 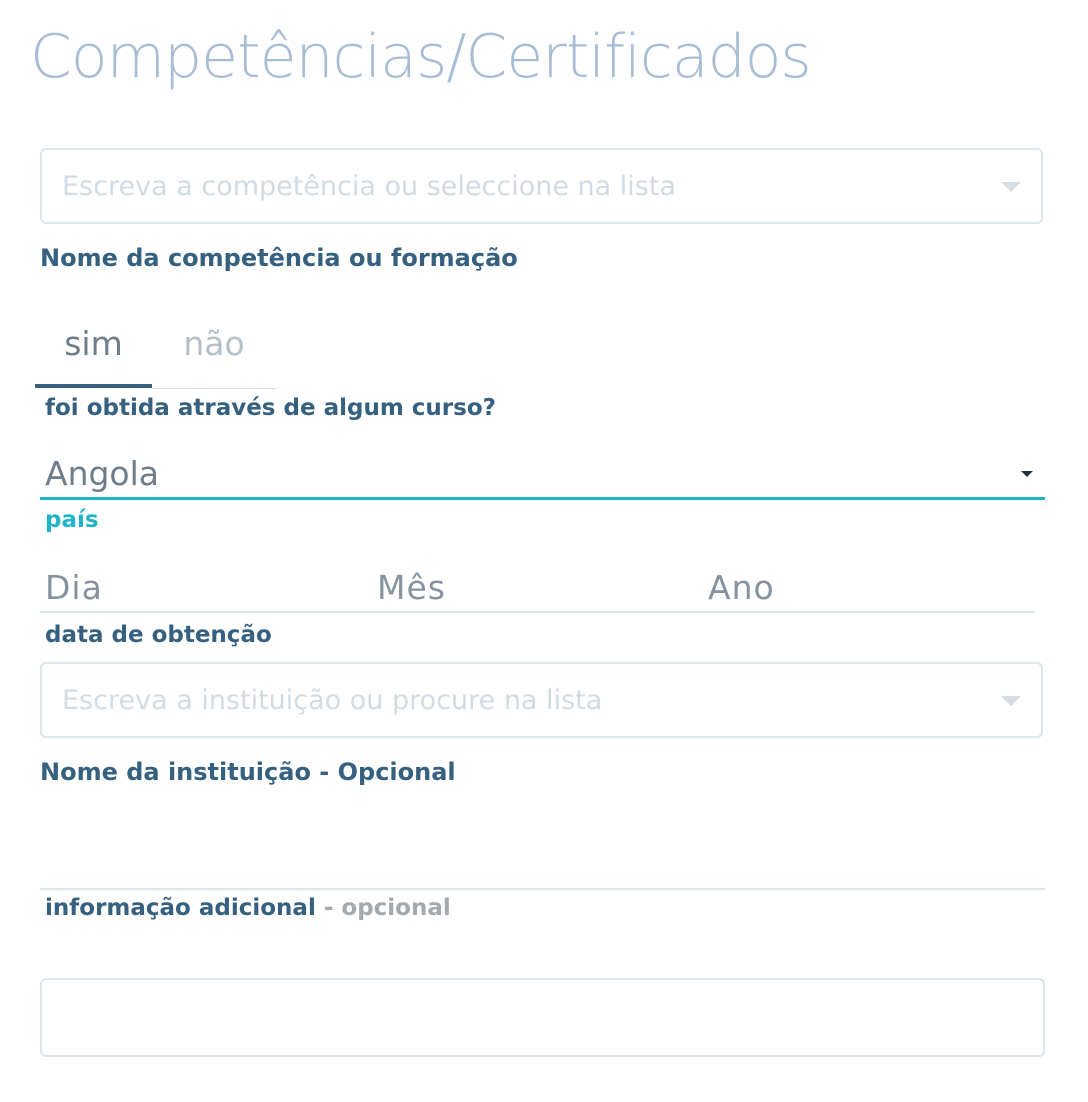 I want to click on competence-input, so click(x=512, y=186).